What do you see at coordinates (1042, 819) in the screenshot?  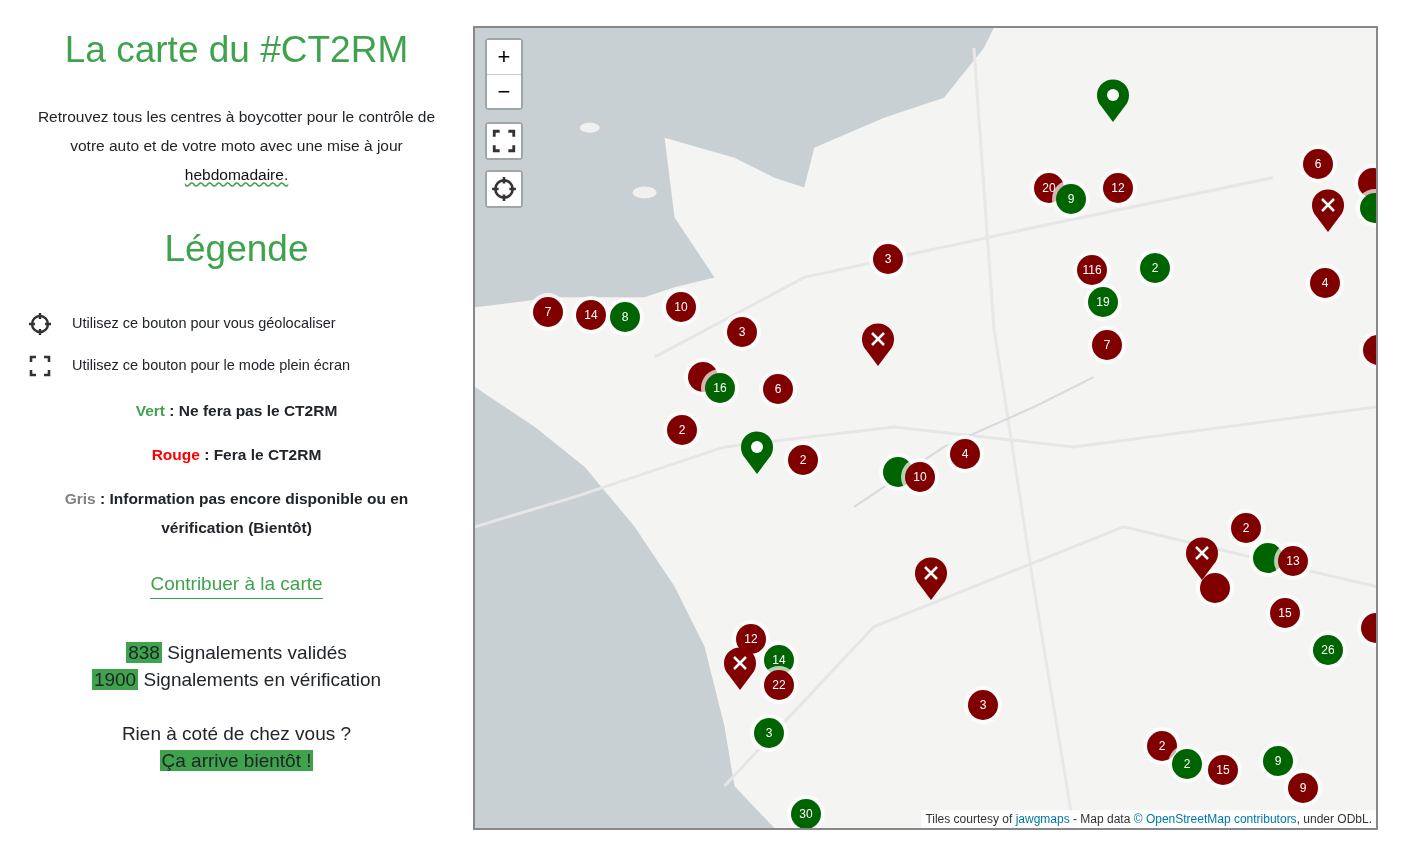 I see `tiles-link: jawgmaps` at bounding box center [1042, 819].